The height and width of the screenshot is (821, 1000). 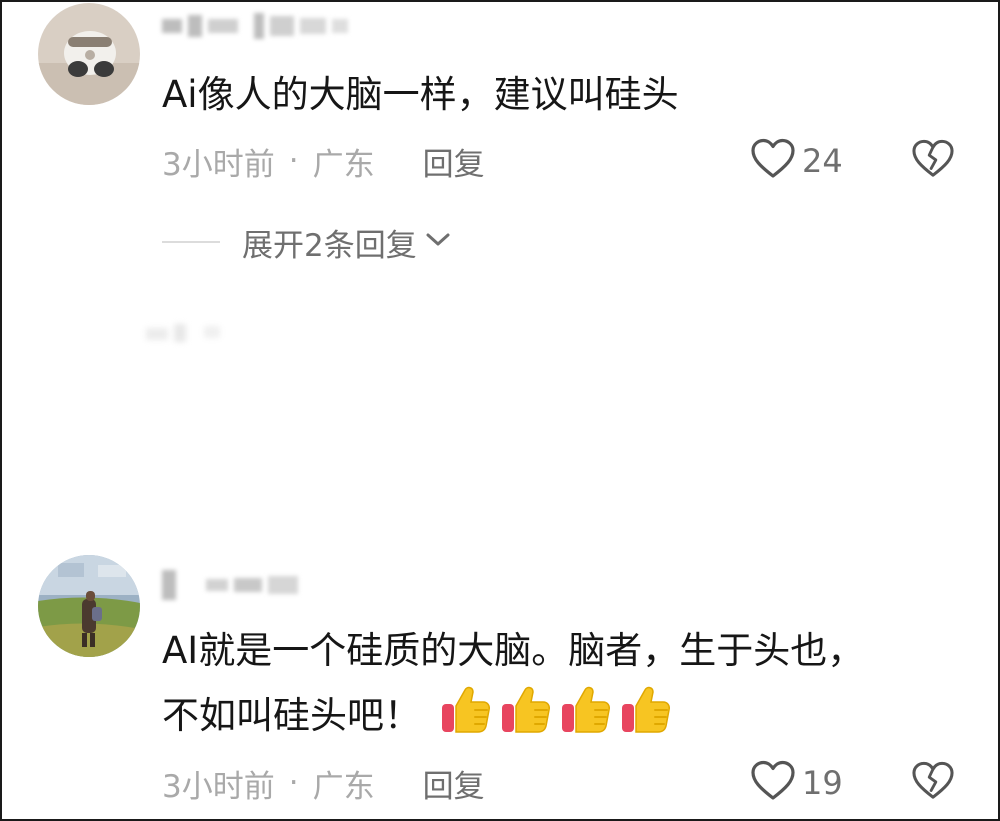 I want to click on like-count: 24, so click(x=822, y=161).